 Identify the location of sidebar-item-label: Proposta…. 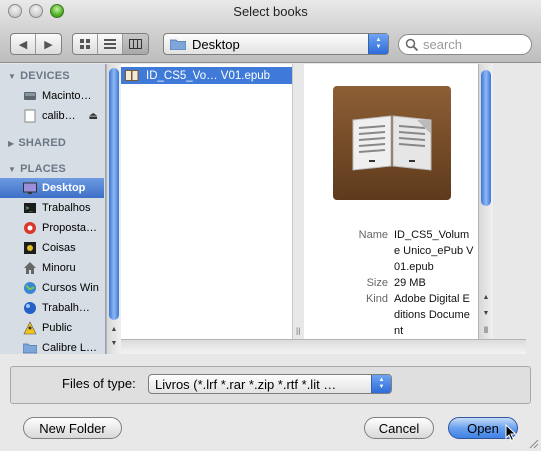
(70, 228).